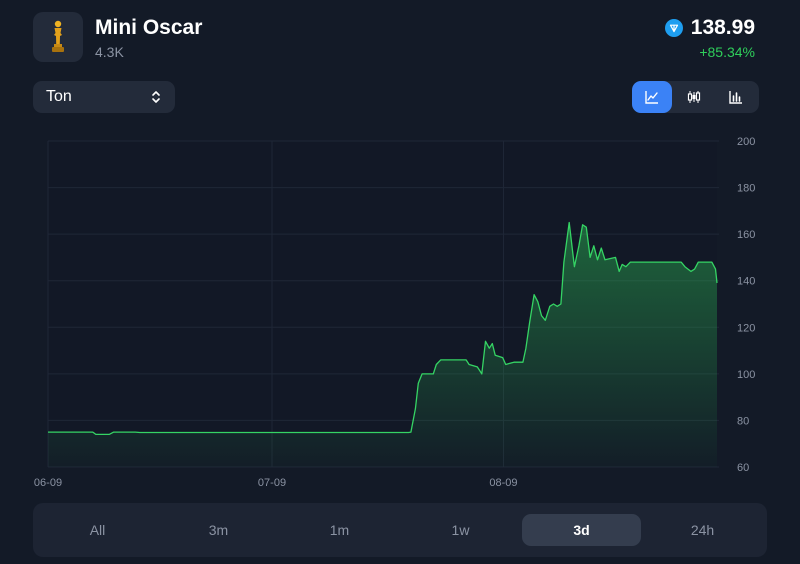 The image size is (800, 564). Describe the element at coordinates (59, 96) in the screenshot. I see `currency-select-value: Ton` at that location.